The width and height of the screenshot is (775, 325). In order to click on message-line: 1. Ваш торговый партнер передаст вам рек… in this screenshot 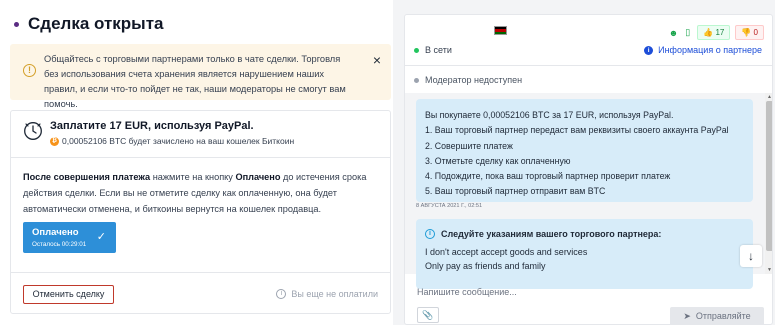, I will do `click(577, 130)`.